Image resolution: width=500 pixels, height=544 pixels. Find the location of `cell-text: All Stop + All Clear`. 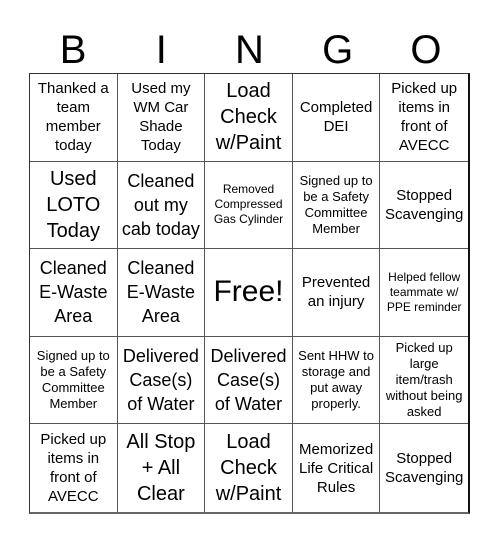

cell-text: All Stop + All Clear is located at coordinates (161, 468).